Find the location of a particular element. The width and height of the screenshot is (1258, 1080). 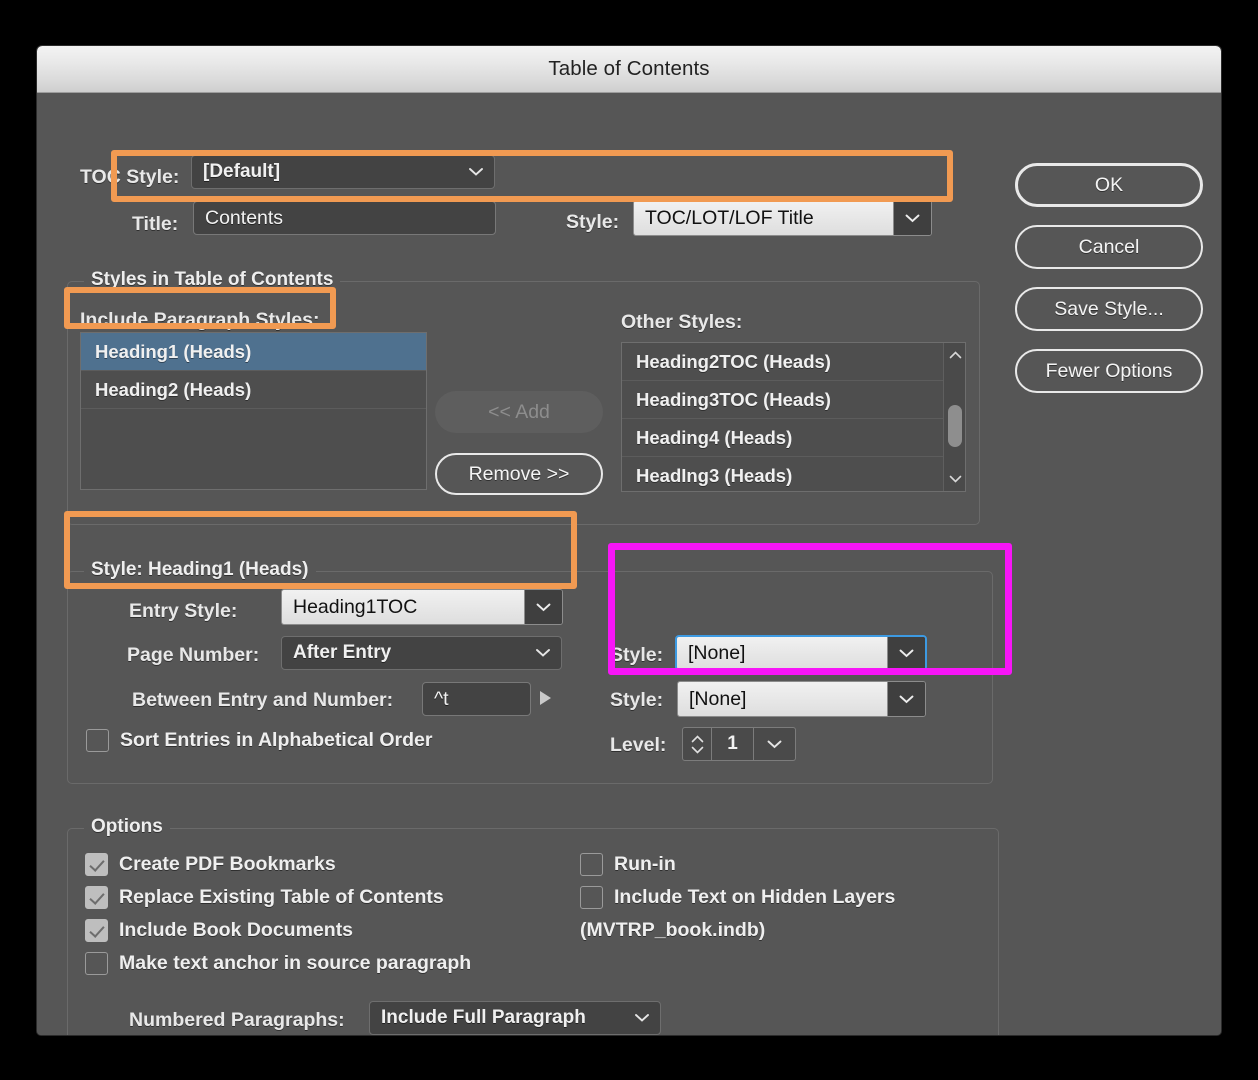

include-hidden-layers-label: Include Text on Hidden Layers is located at coordinates (755, 897).